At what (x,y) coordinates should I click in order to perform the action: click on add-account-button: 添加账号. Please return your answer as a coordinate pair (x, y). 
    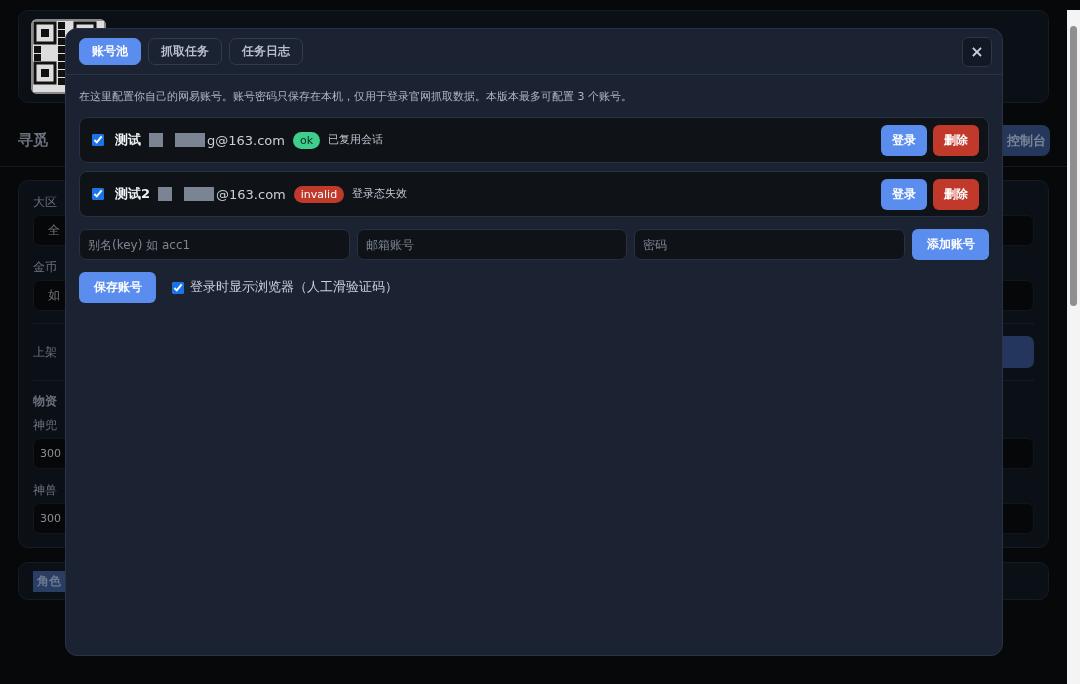
    Looking at the image, I should click on (950, 244).